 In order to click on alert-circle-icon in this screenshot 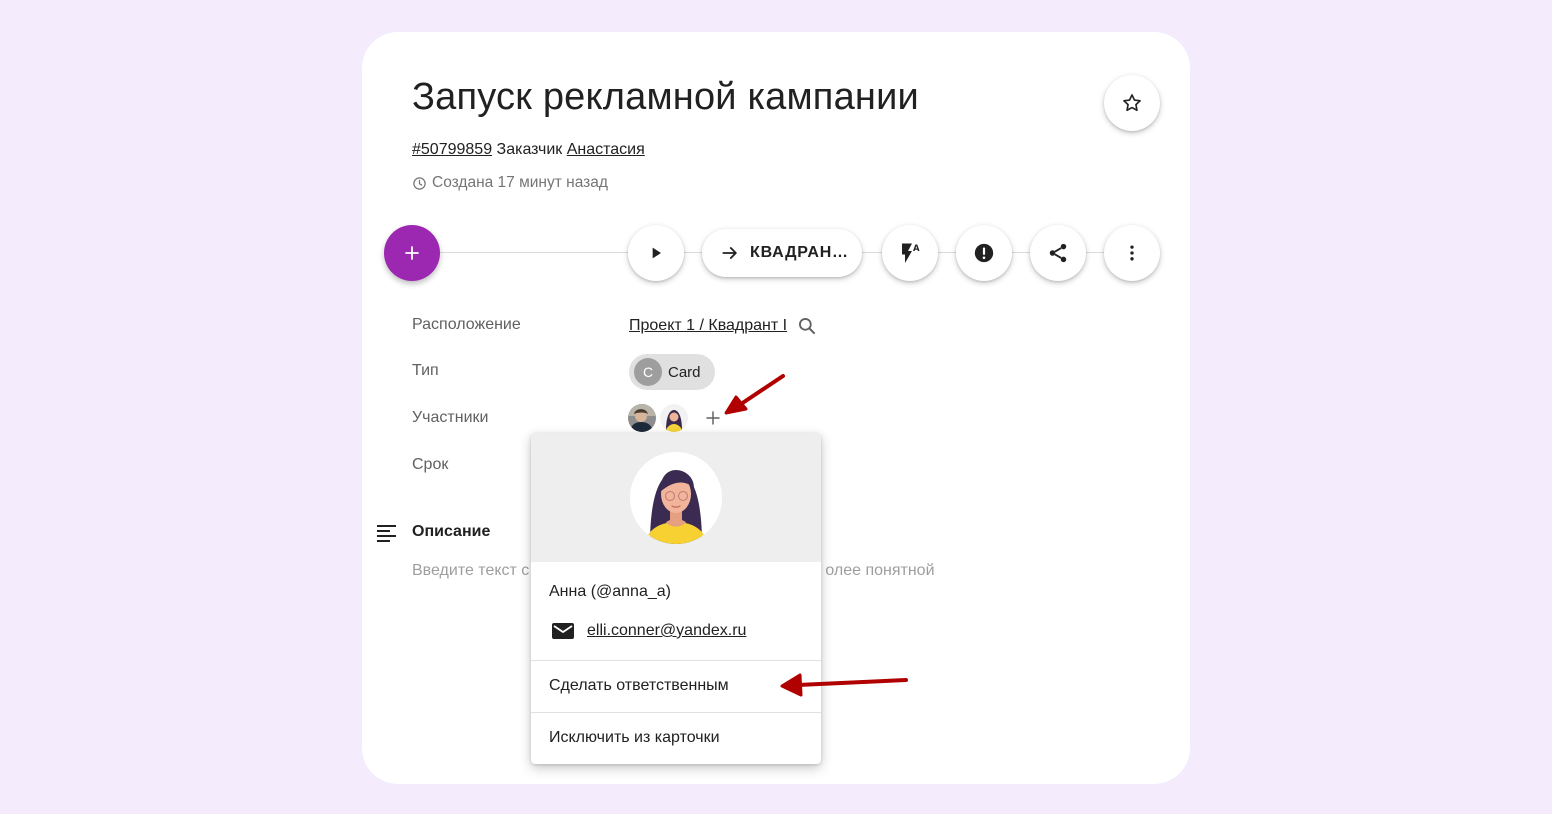, I will do `click(984, 253)`.